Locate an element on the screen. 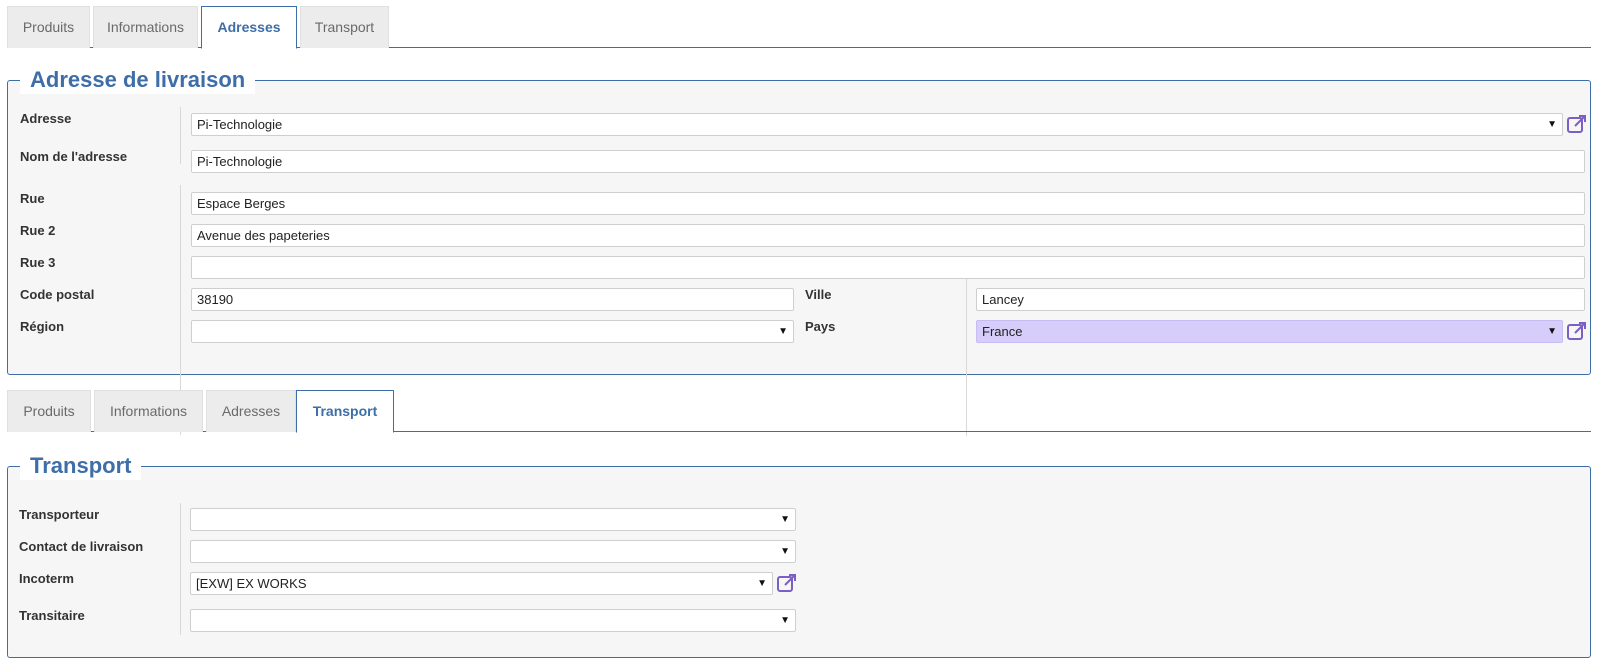 The width and height of the screenshot is (1600, 669). adresse-select: Pi-Technologie ▼ is located at coordinates (877, 124).